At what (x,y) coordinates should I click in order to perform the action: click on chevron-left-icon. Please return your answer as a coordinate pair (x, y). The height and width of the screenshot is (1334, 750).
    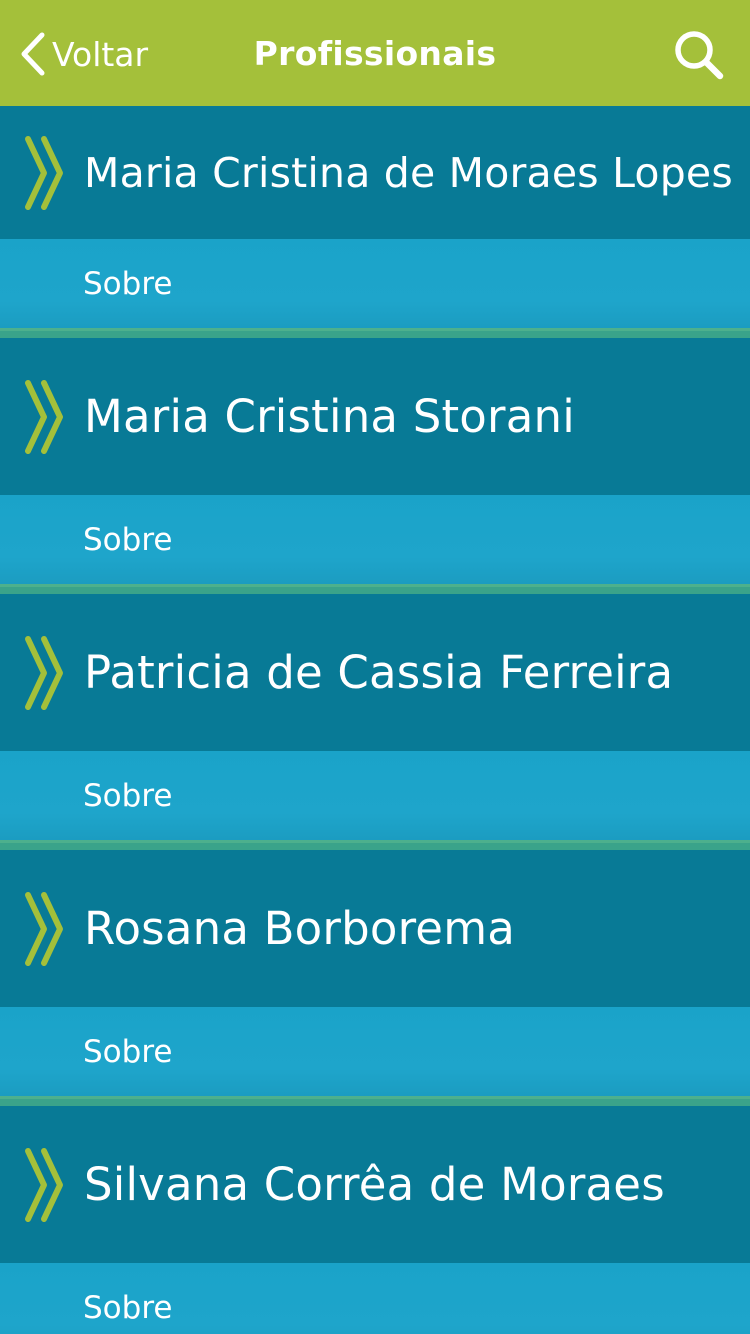
    Looking at the image, I should click on (33, 54).